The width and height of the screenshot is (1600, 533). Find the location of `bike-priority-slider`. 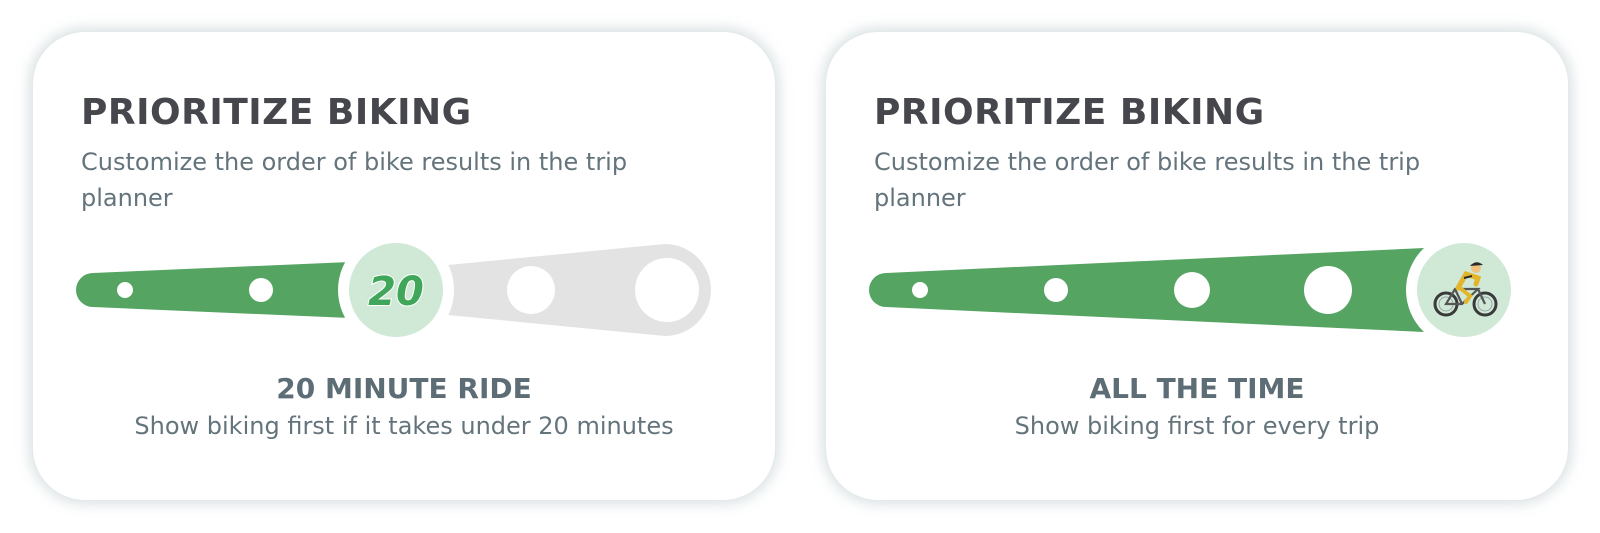

bike-priority-slider is located at coordinates (1197, 302).